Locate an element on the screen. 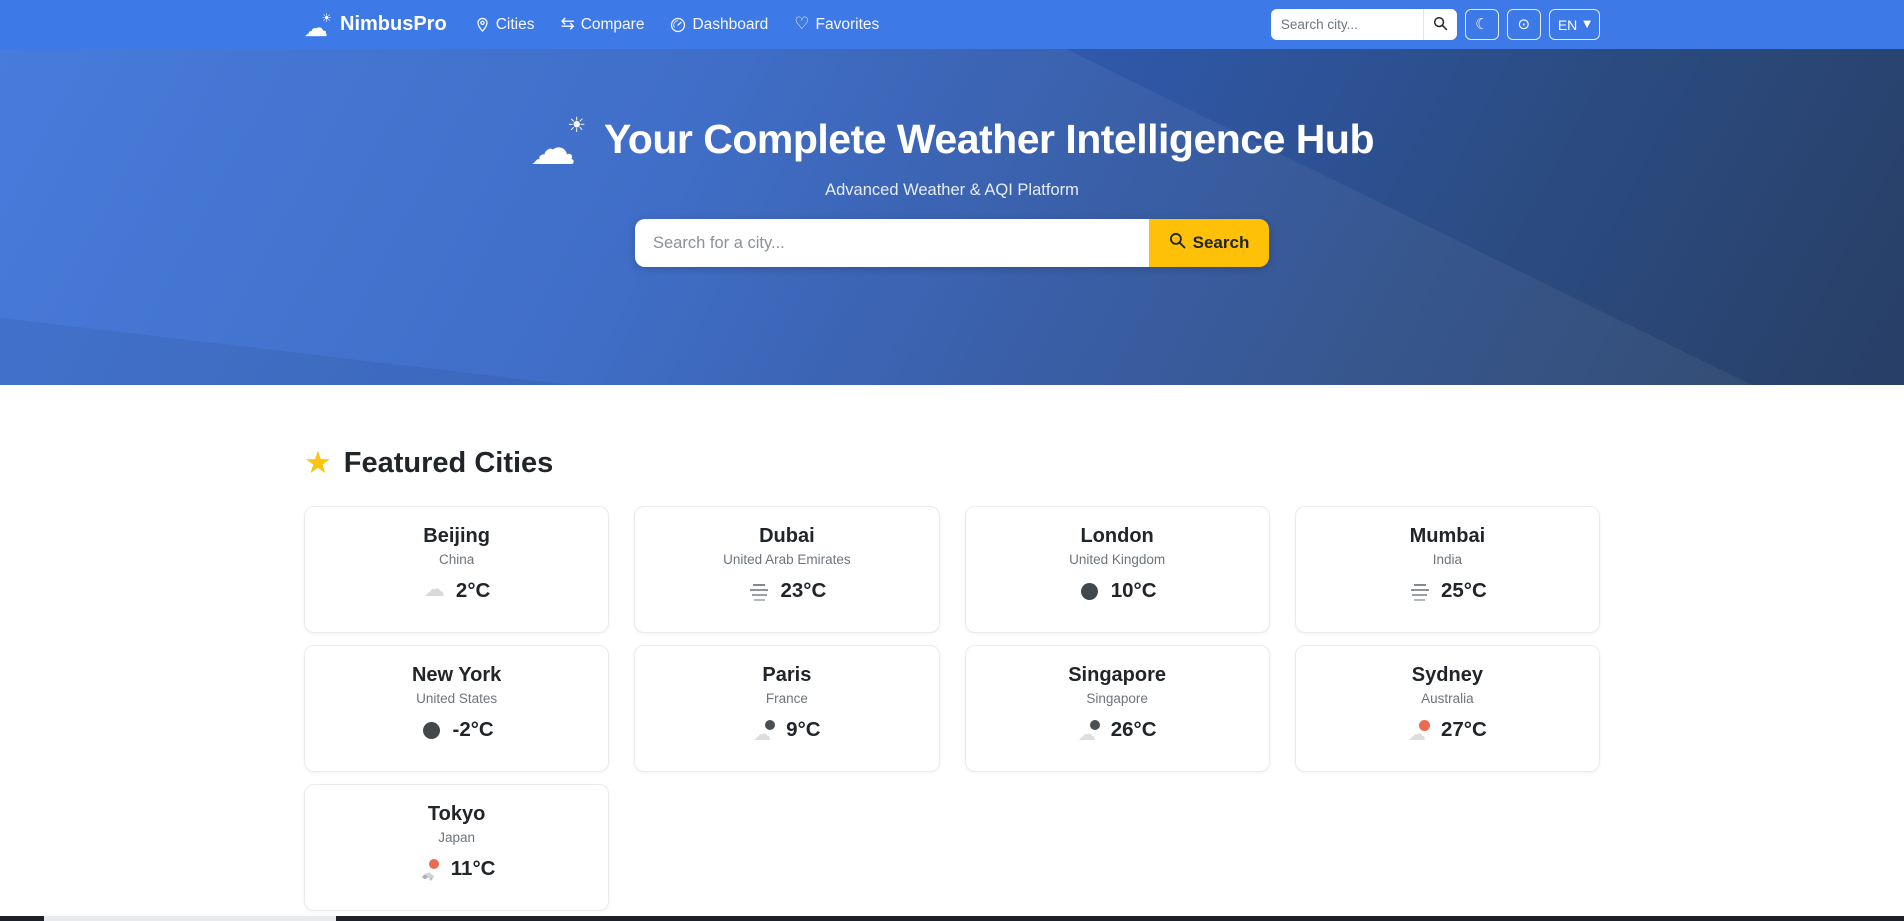 The height and width of the screenshot is (921, 1904). featured-cities-heading: ★ Featured Cities is located at coordinates (952, 463).